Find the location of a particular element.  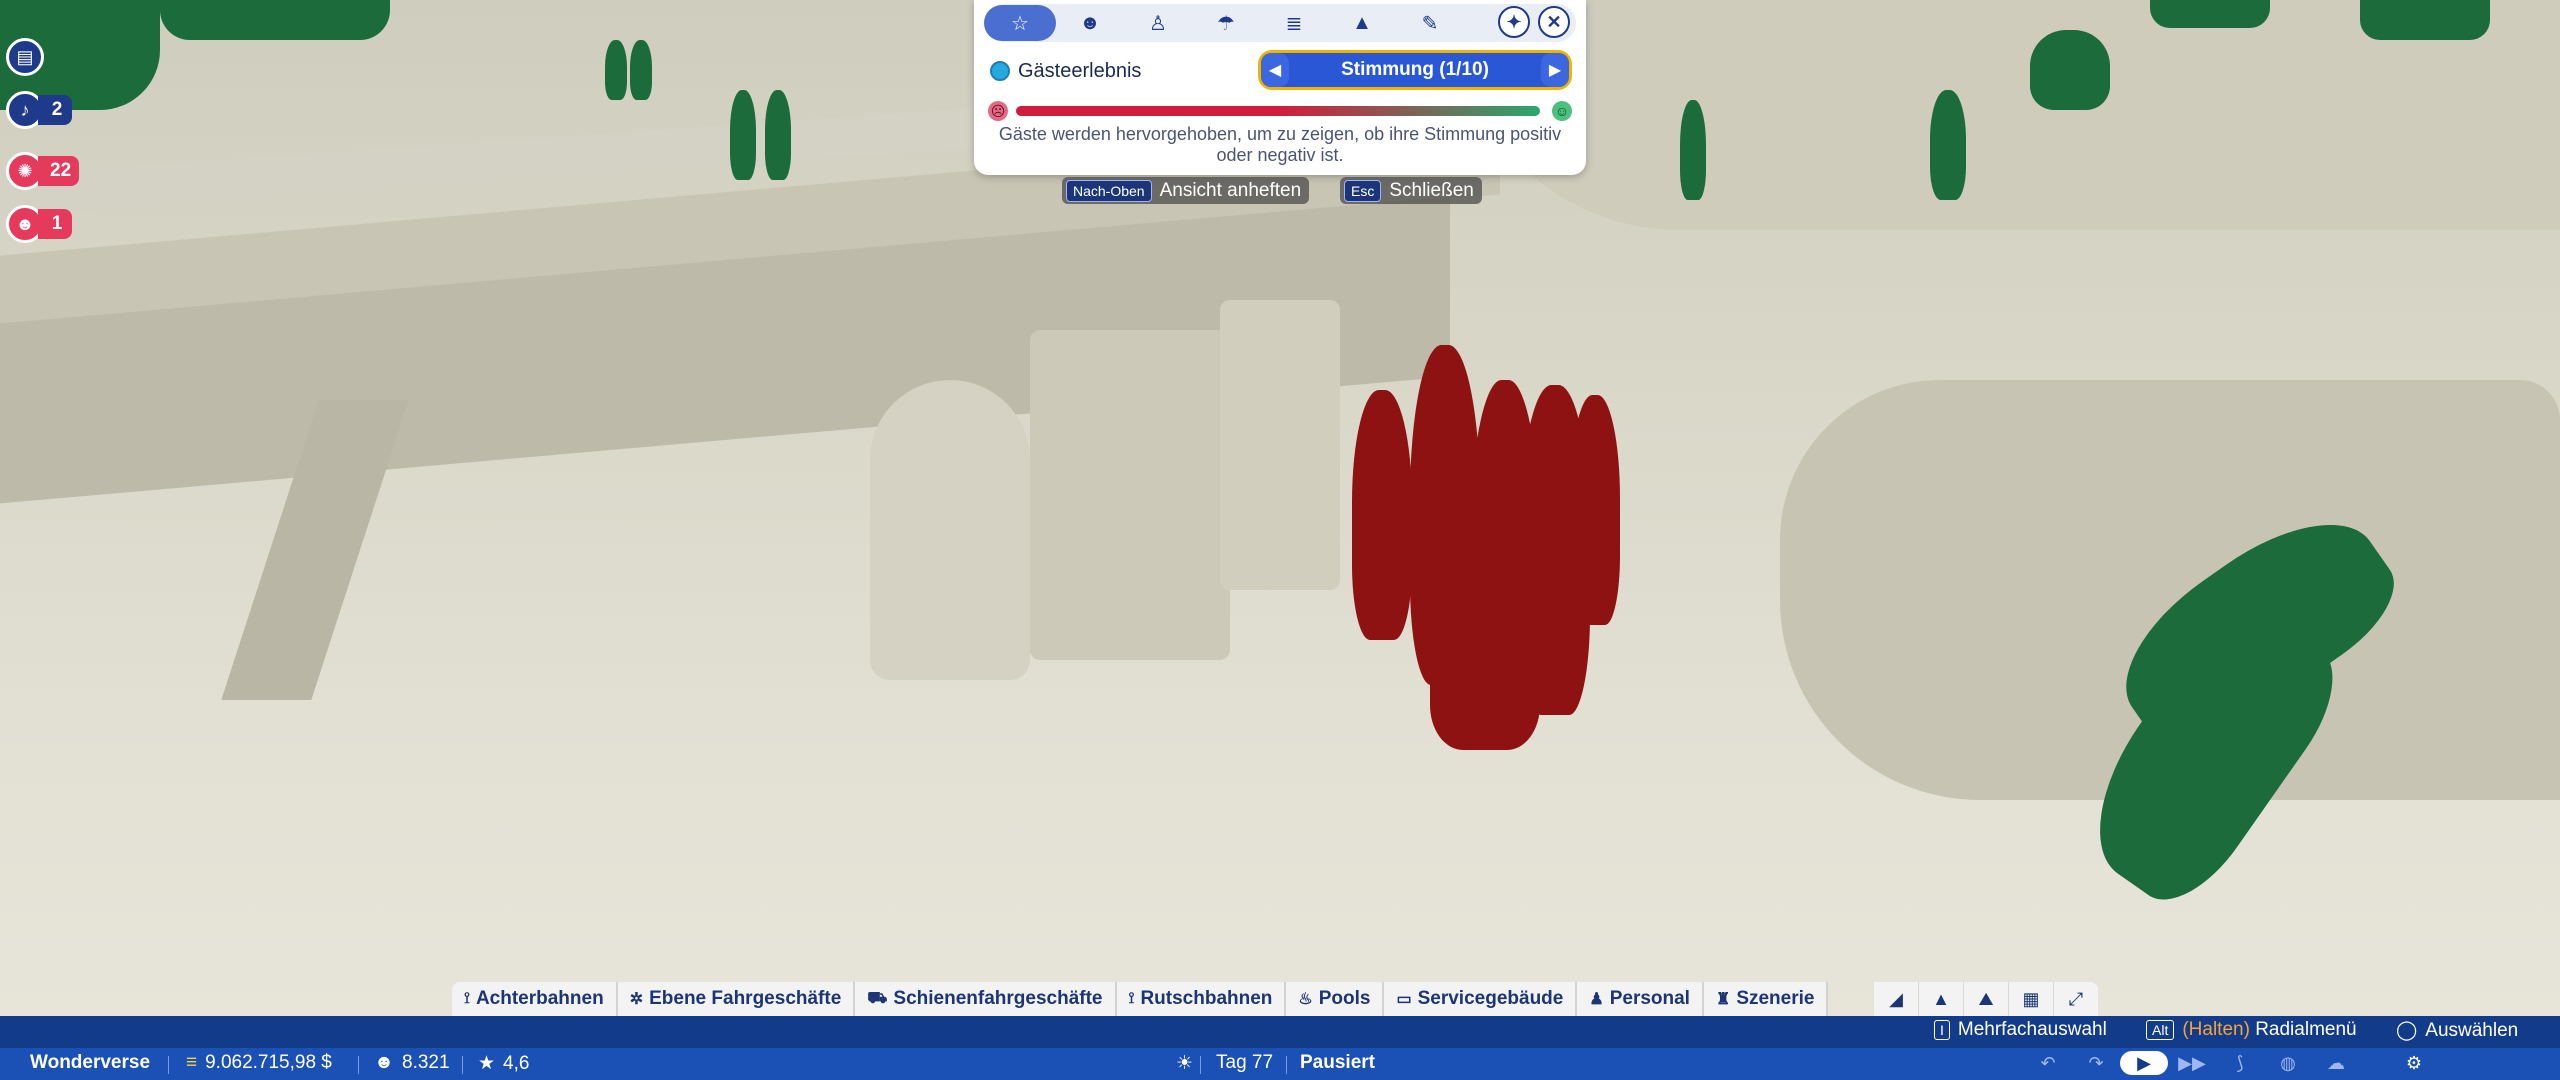

pool-icon: ♨ is located at coordinates (1305, 999).